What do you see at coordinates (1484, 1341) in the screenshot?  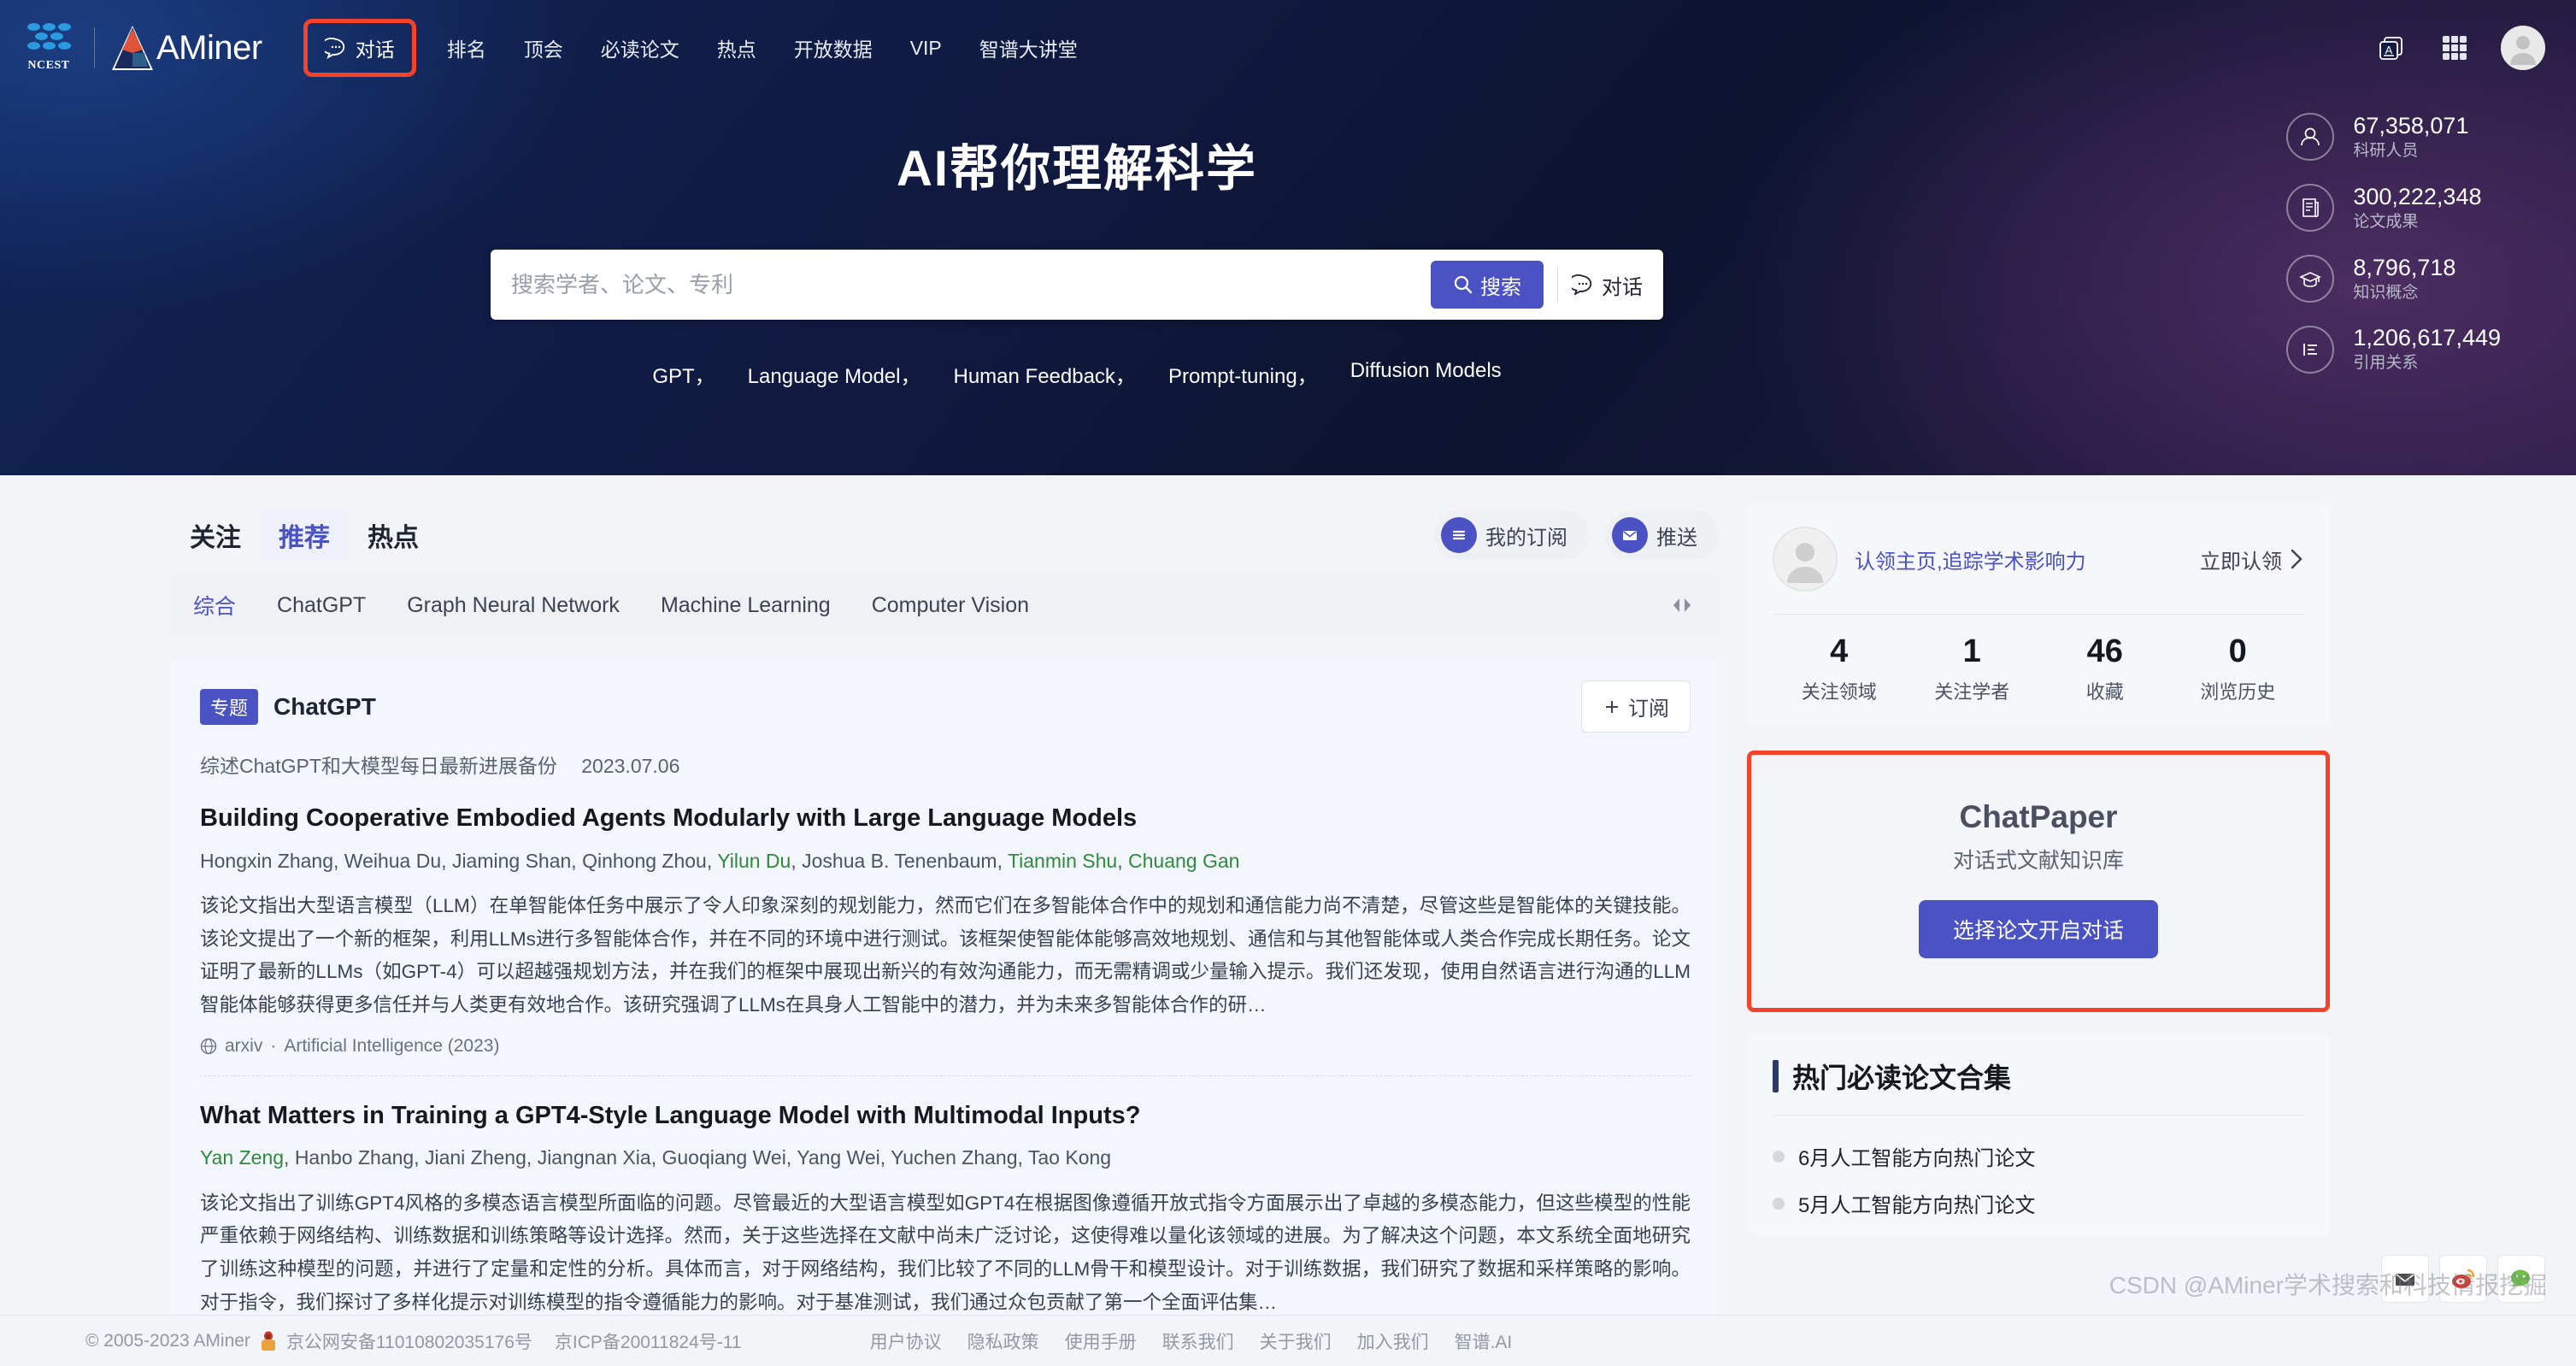 I see `footer-link-zhipu-ai: 智谱.AI` at bounding box center [1484, 1341].